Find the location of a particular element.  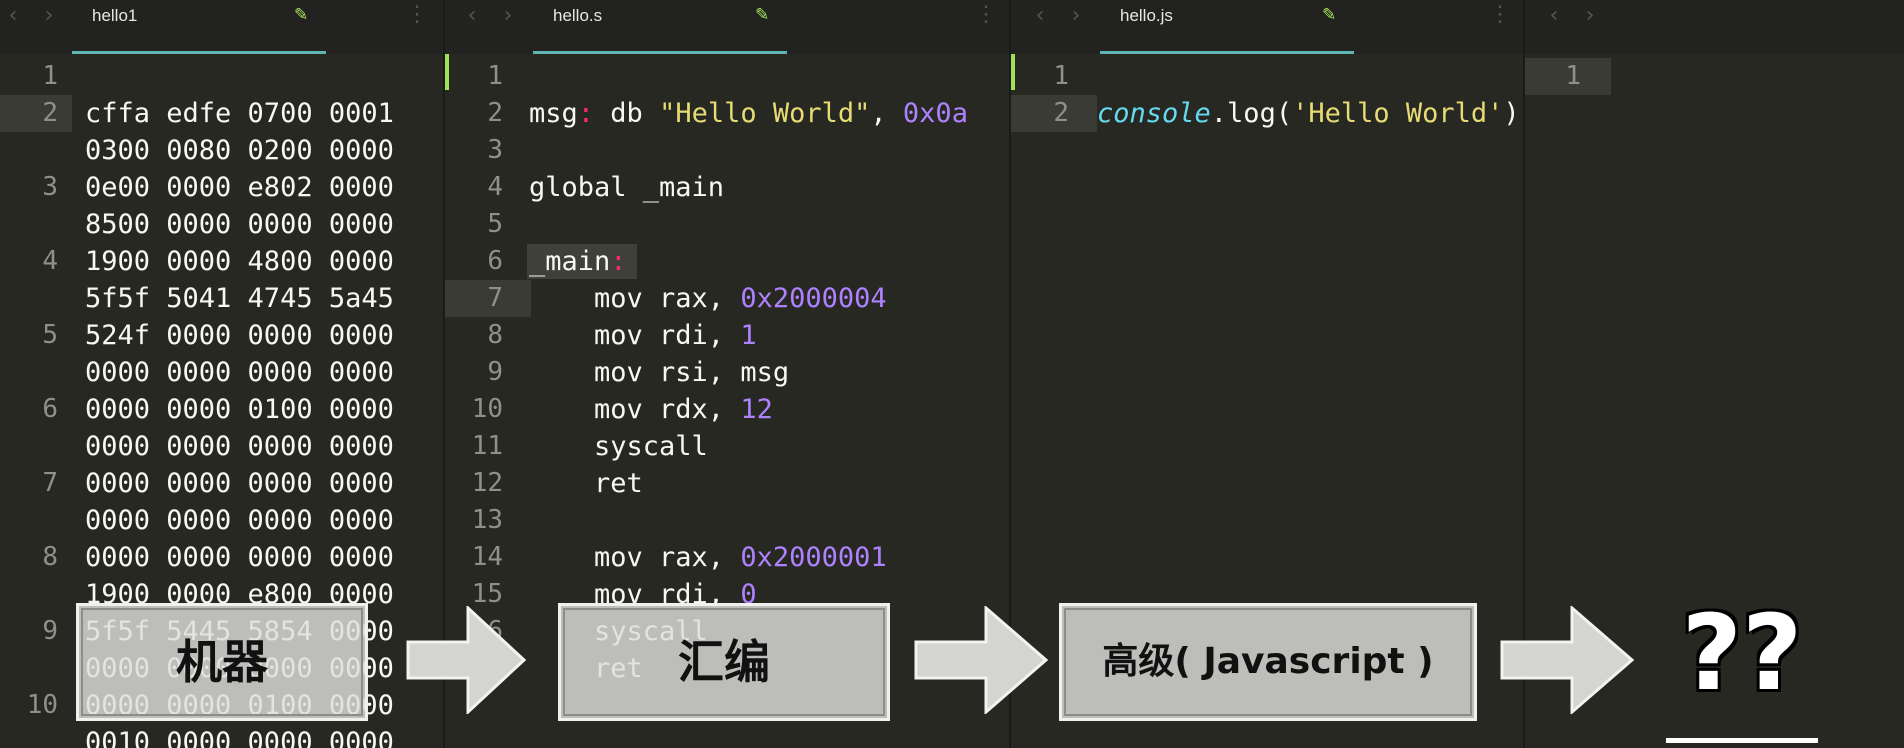

code-token: db is located at coordinates (627, 113).